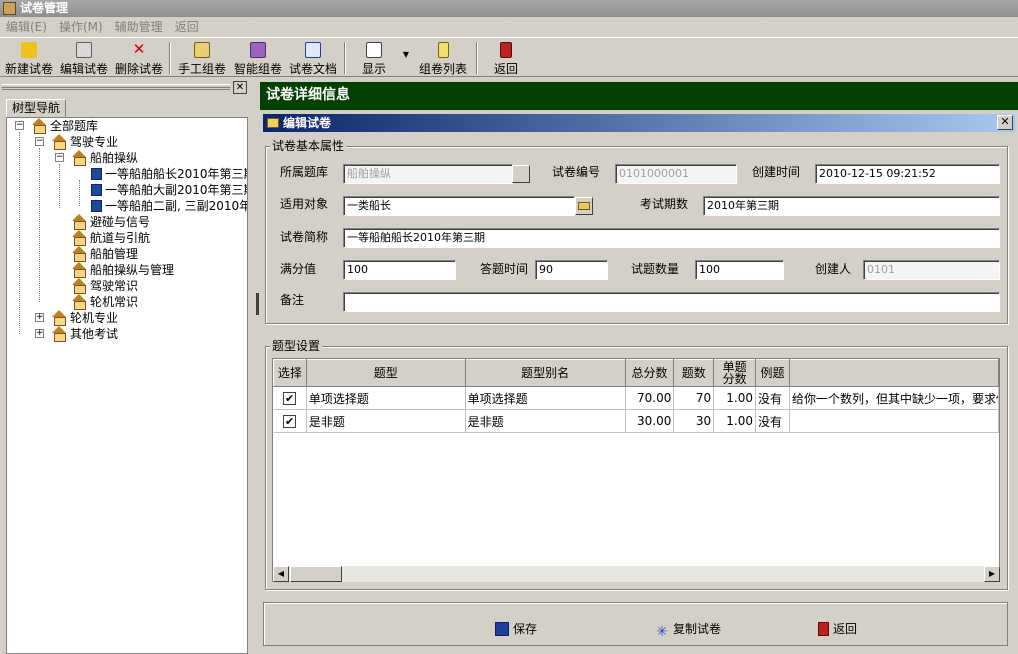 This screenshot has width=1018, height=654. I want to click on menu-back: 返回, so click(187, 27).